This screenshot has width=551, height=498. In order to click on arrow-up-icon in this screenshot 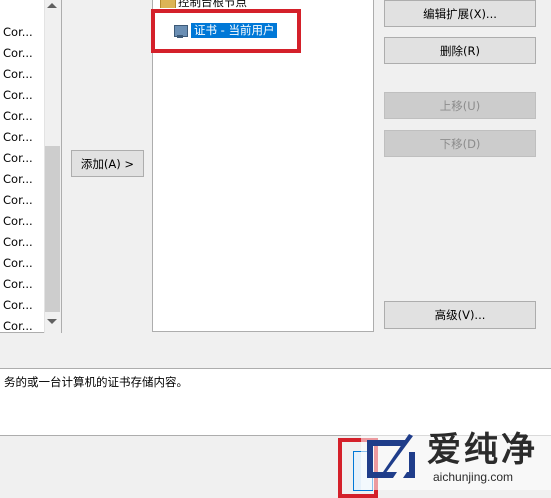, I will do `click(52, 5)`.